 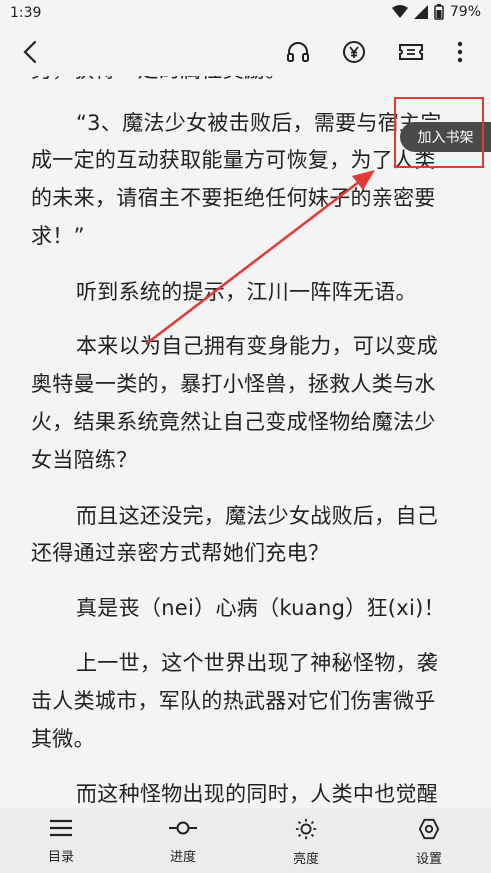 I want to click on ticket-icon, so click(x=411, y=52).